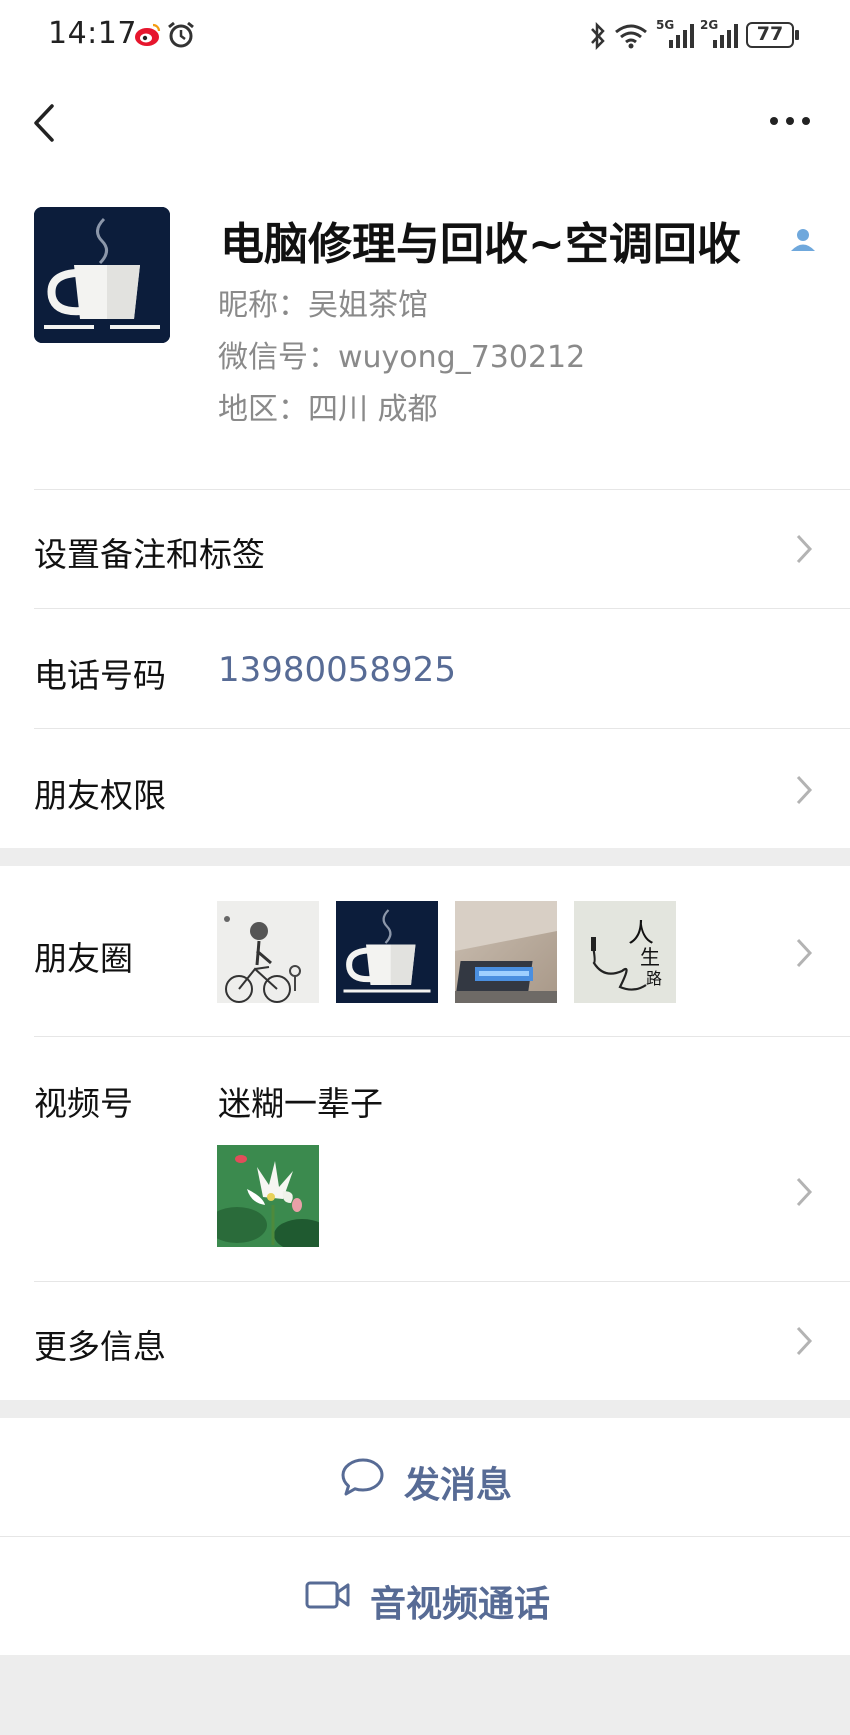  I want to click on signal-2g-icon, so click(725, 36).